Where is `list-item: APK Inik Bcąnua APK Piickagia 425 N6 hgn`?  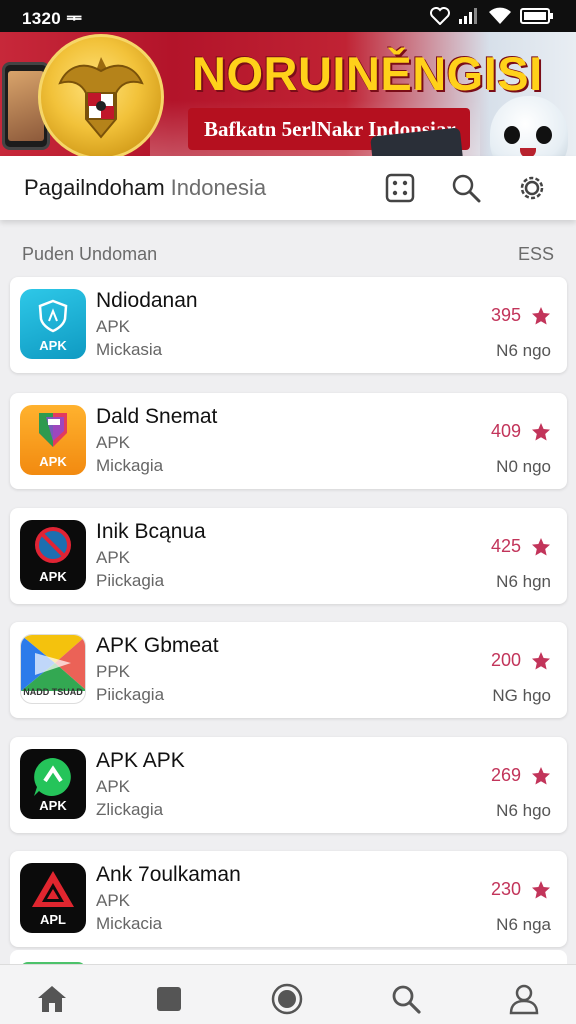 list-item: APK Inik Bcąnua APK Piickagia 425 N6 hgn is located at coordinates (288, 556).